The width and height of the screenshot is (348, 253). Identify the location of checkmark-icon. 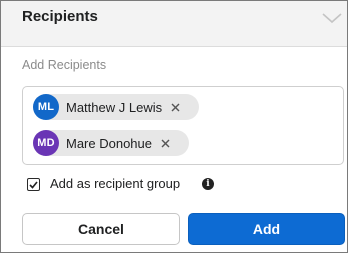
(33, 184).